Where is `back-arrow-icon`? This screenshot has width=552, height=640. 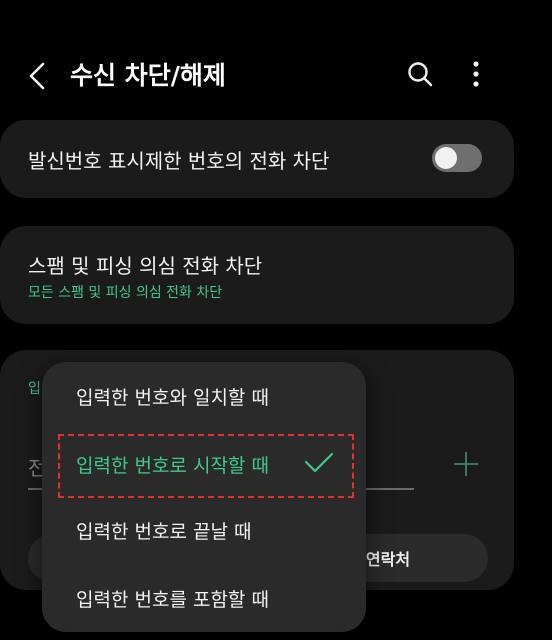
back-arrow-icon is located at coordinates (37, 76).